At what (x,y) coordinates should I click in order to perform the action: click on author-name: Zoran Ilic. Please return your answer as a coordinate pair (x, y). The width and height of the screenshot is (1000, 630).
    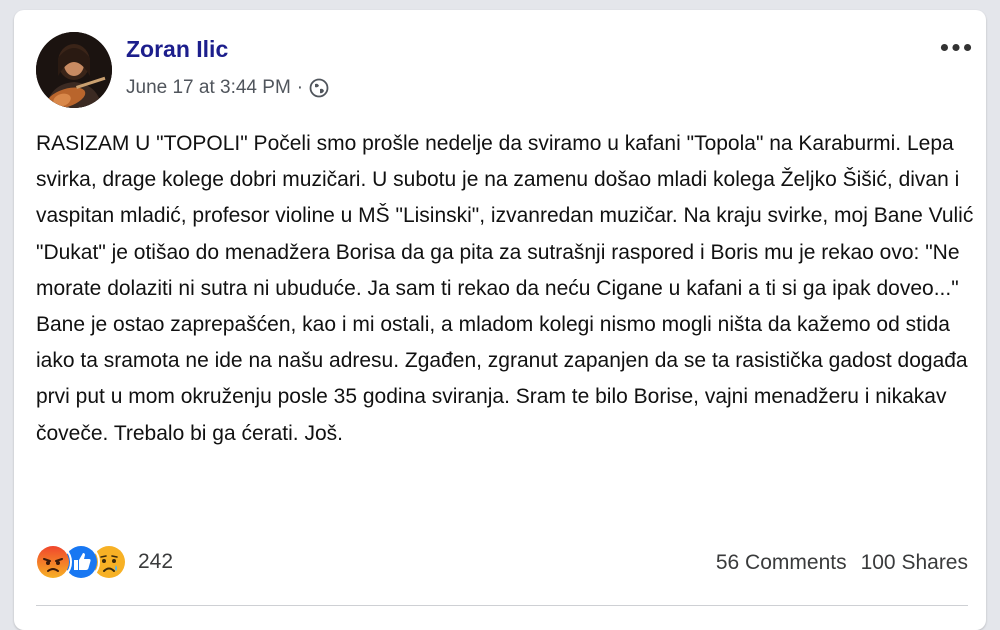
    Looking at the image, I should click on (177, 49).